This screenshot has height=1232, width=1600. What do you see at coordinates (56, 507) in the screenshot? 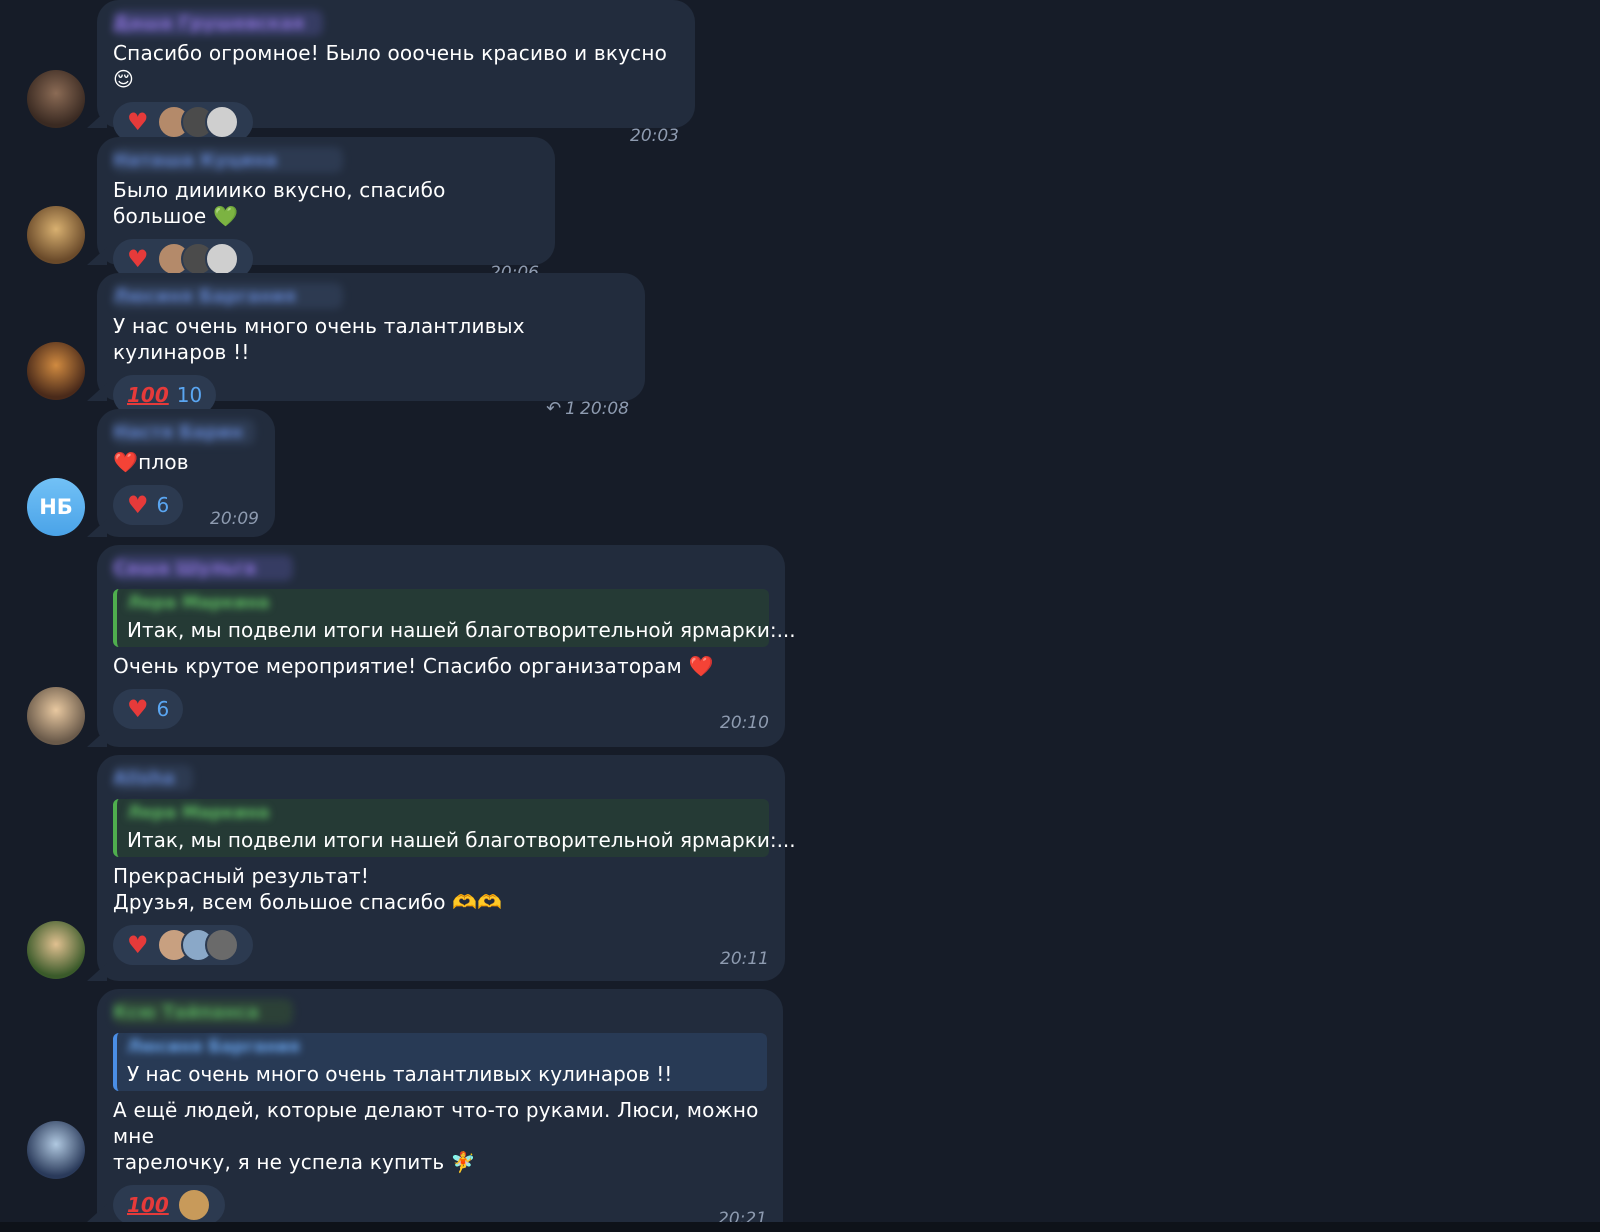
I see `avatar: НБ` at bounding box center [56, 507].